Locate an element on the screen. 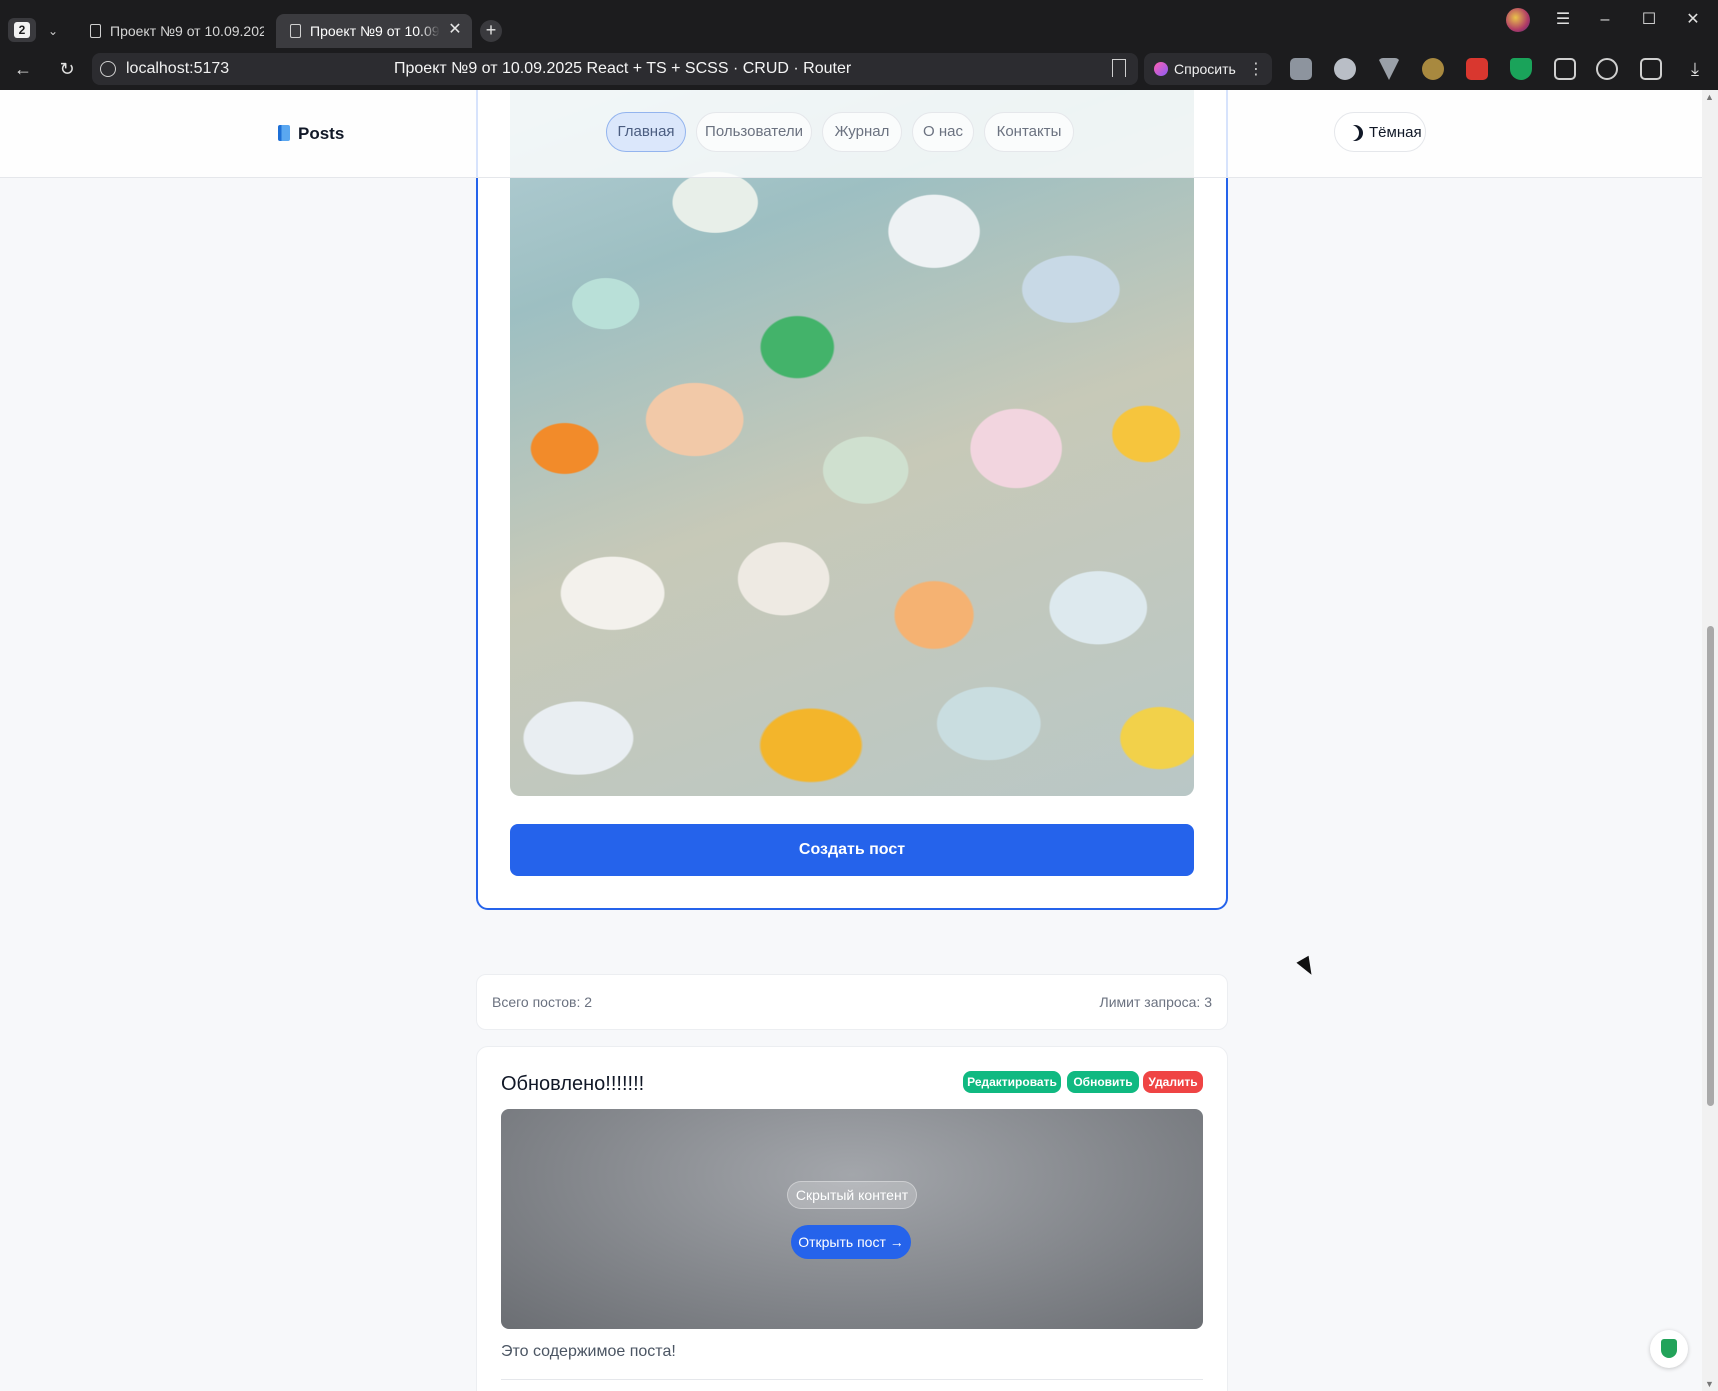 The height and width of the screenshot is (1391, 1718). window-close-icon: ✕ is located at coordinates (1693, 20).